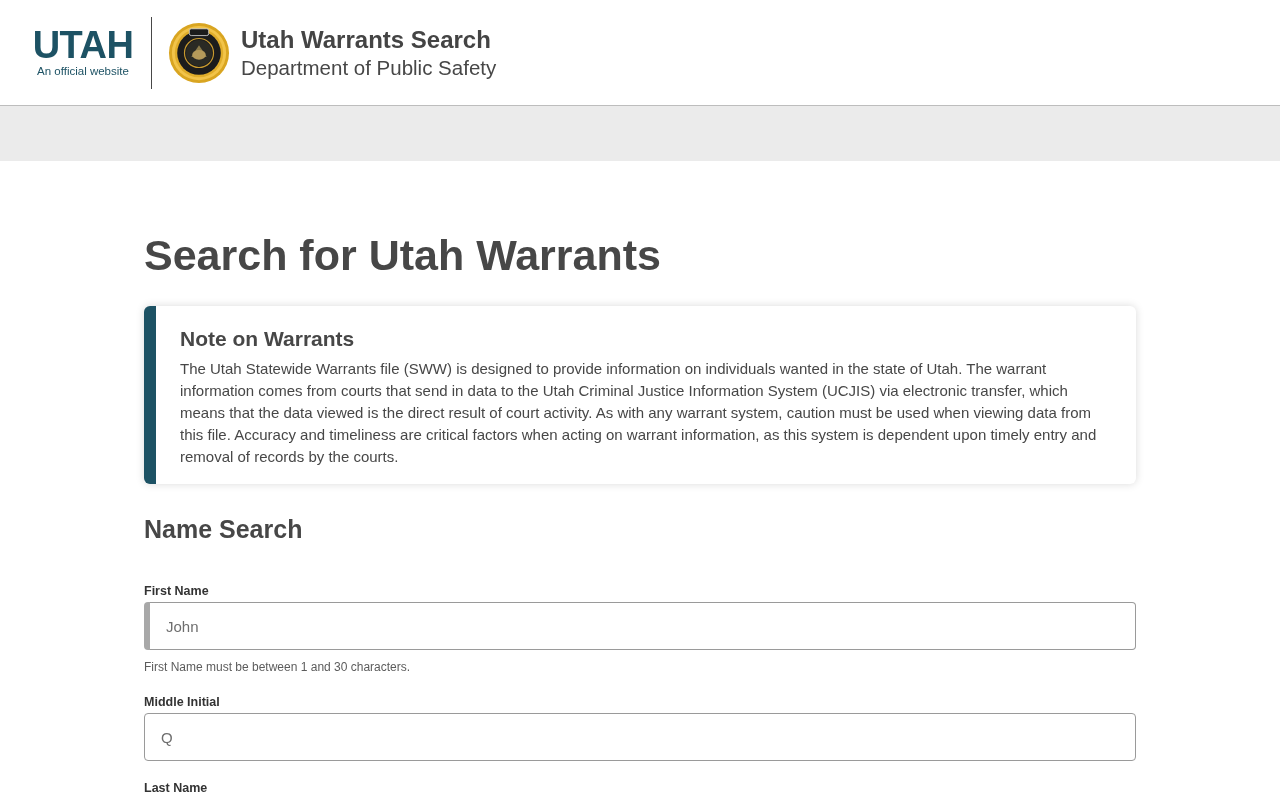  What do you see at coordinates (268, 339) in the screenshot?
I see `note-title: Note on Warrants` at bounding box center [268, 339].